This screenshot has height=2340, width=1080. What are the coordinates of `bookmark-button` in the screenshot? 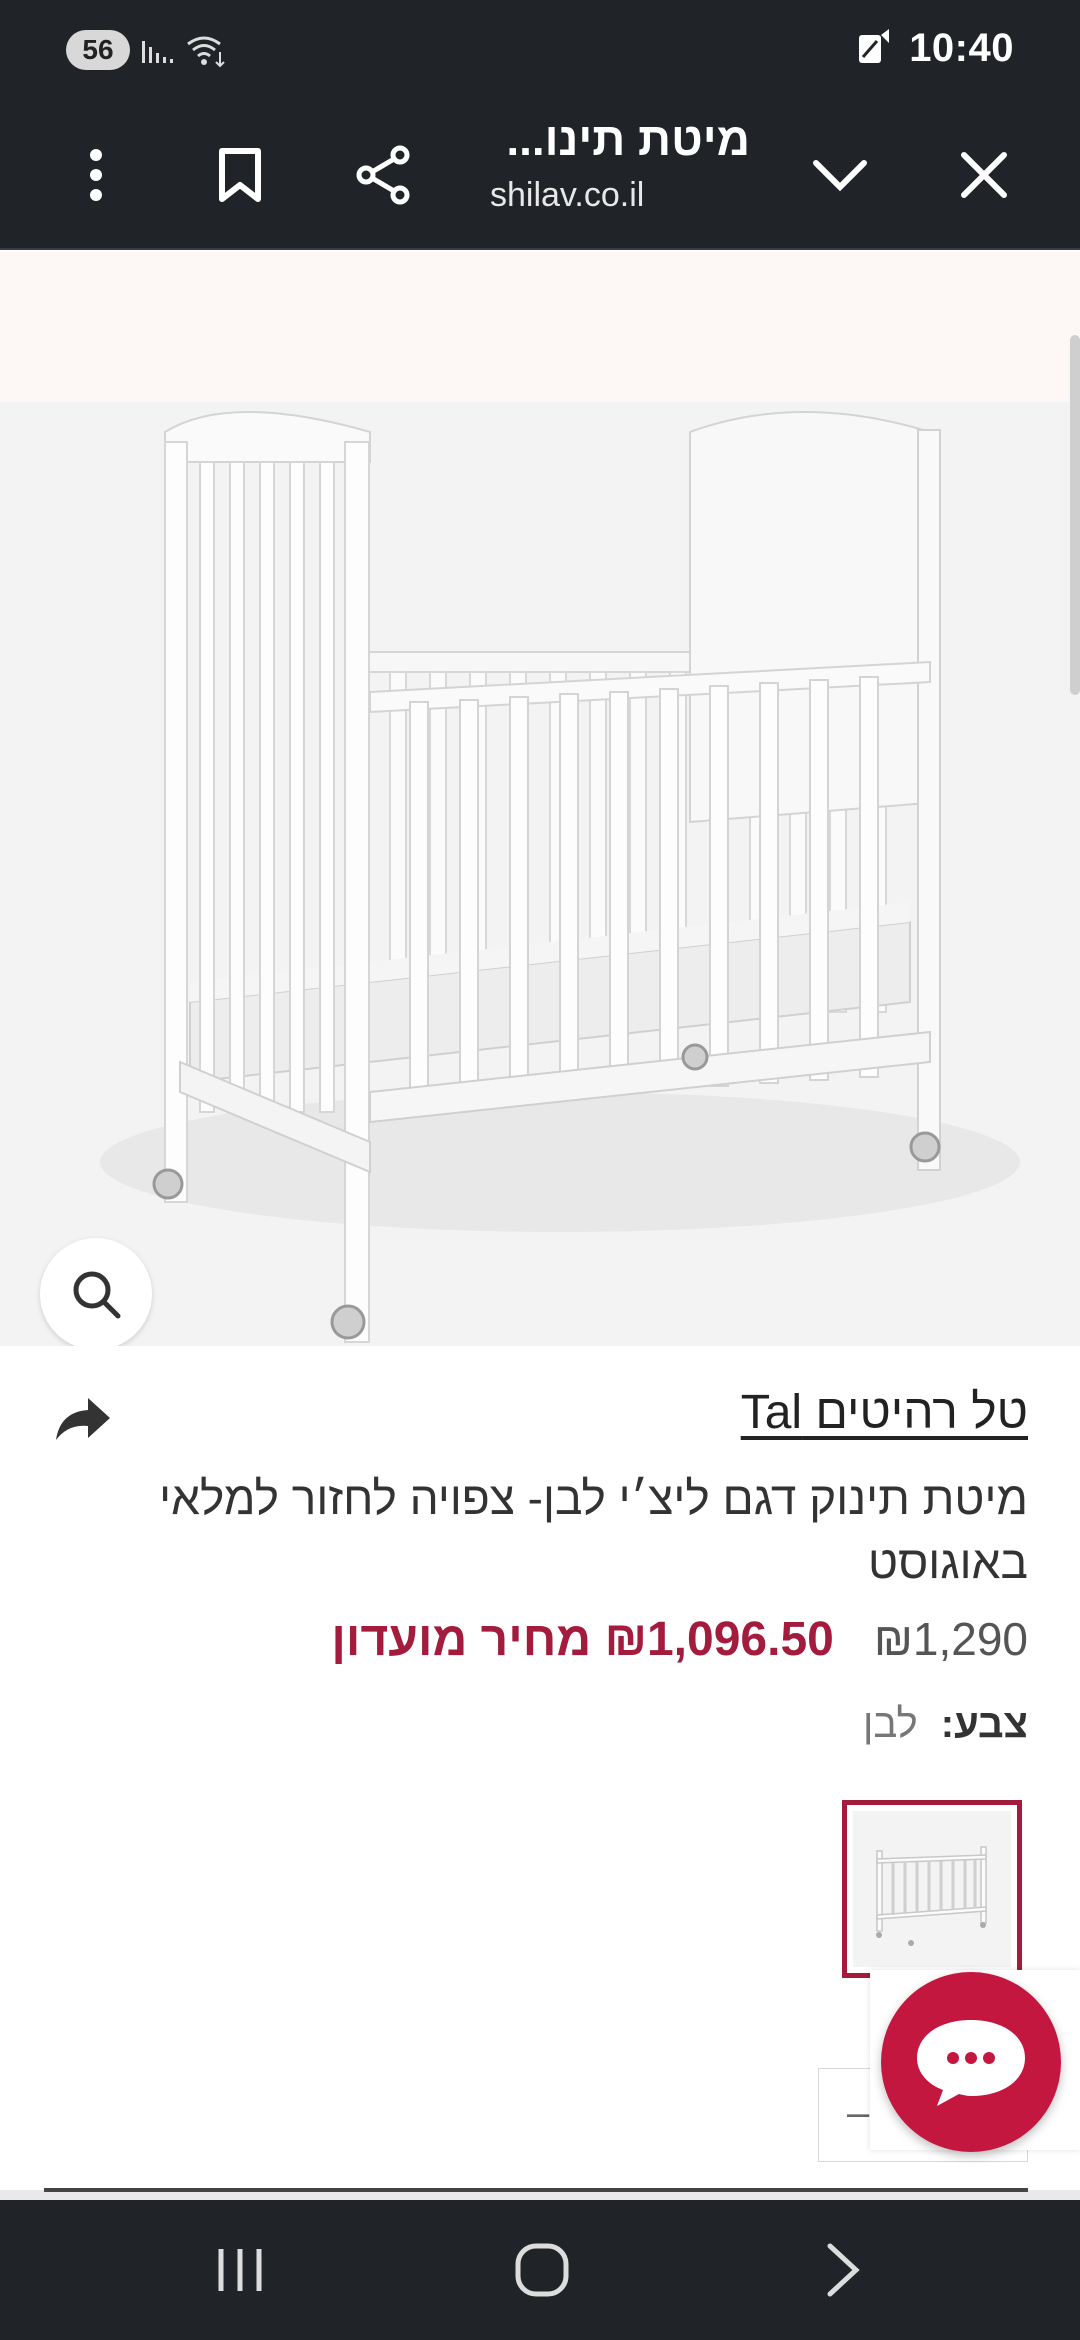 It's located at (240, 175).